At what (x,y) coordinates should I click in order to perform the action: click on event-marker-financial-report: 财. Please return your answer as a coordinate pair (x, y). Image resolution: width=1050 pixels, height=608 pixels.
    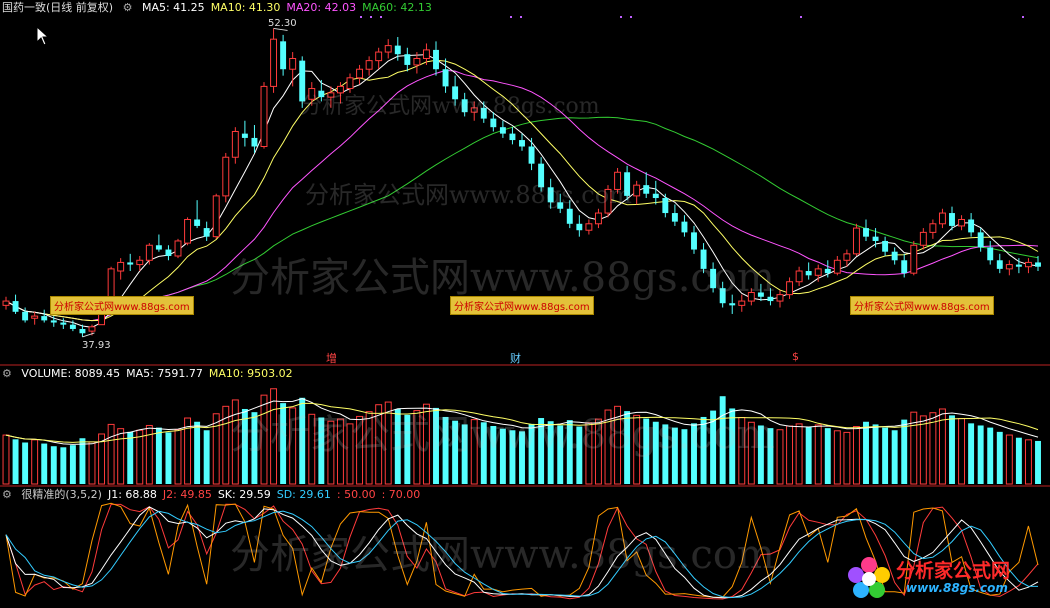
    Looking at the image, I should click on (515, 358).